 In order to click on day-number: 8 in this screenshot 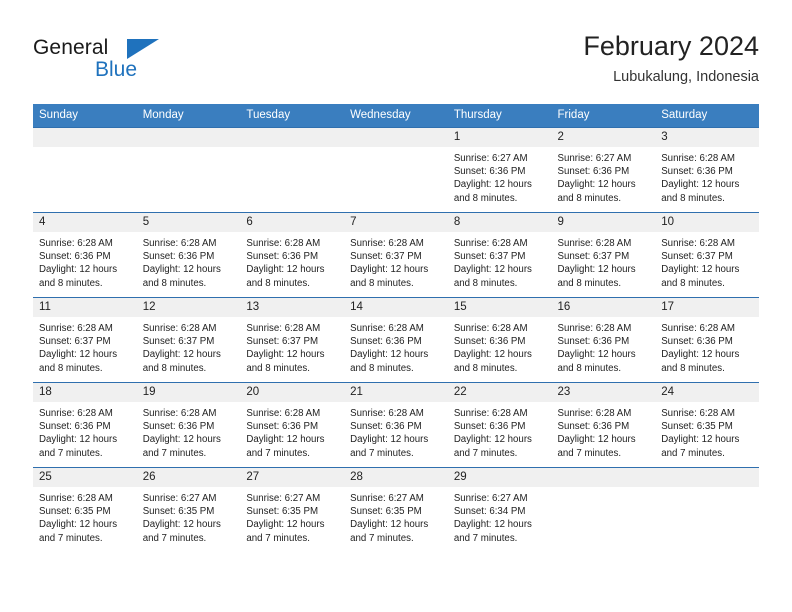, I will do `click(499, 222)`.